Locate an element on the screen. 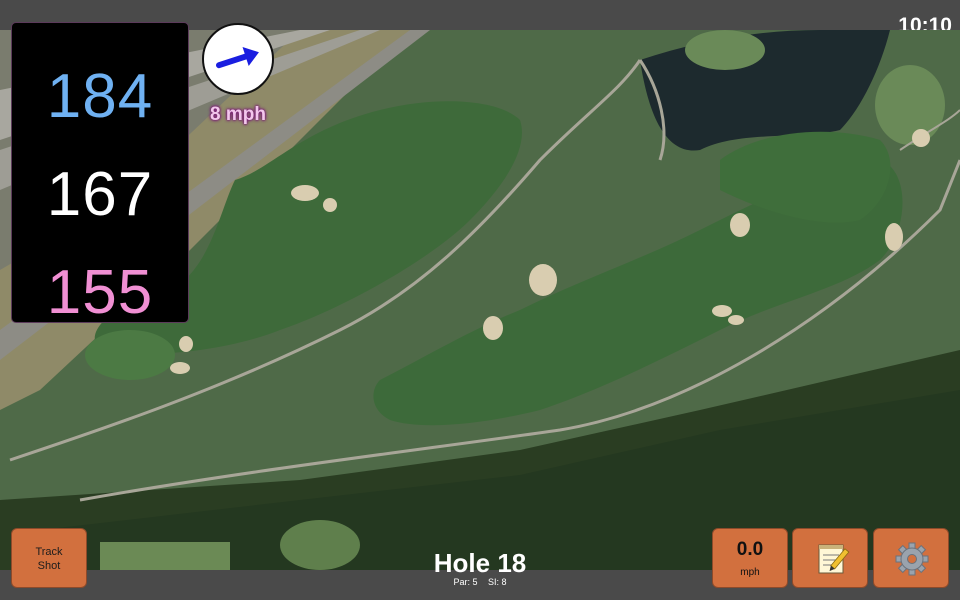  front-distance: 155 is located at coordinates (100, 292).